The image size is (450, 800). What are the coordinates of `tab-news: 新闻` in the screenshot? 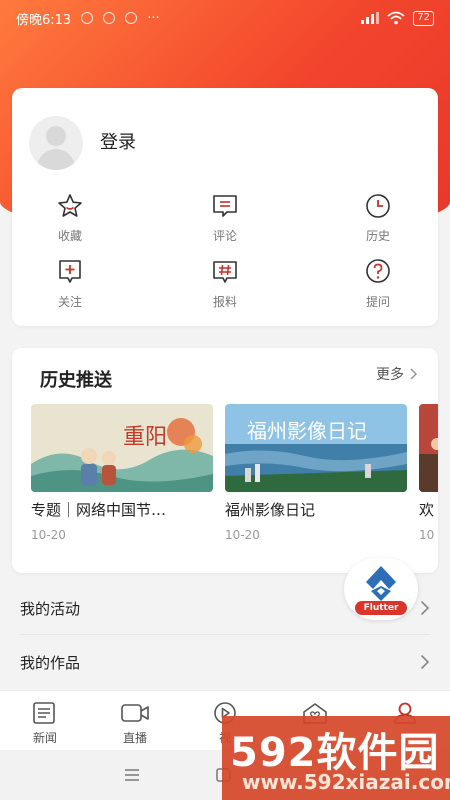 It's located at (45, 720).